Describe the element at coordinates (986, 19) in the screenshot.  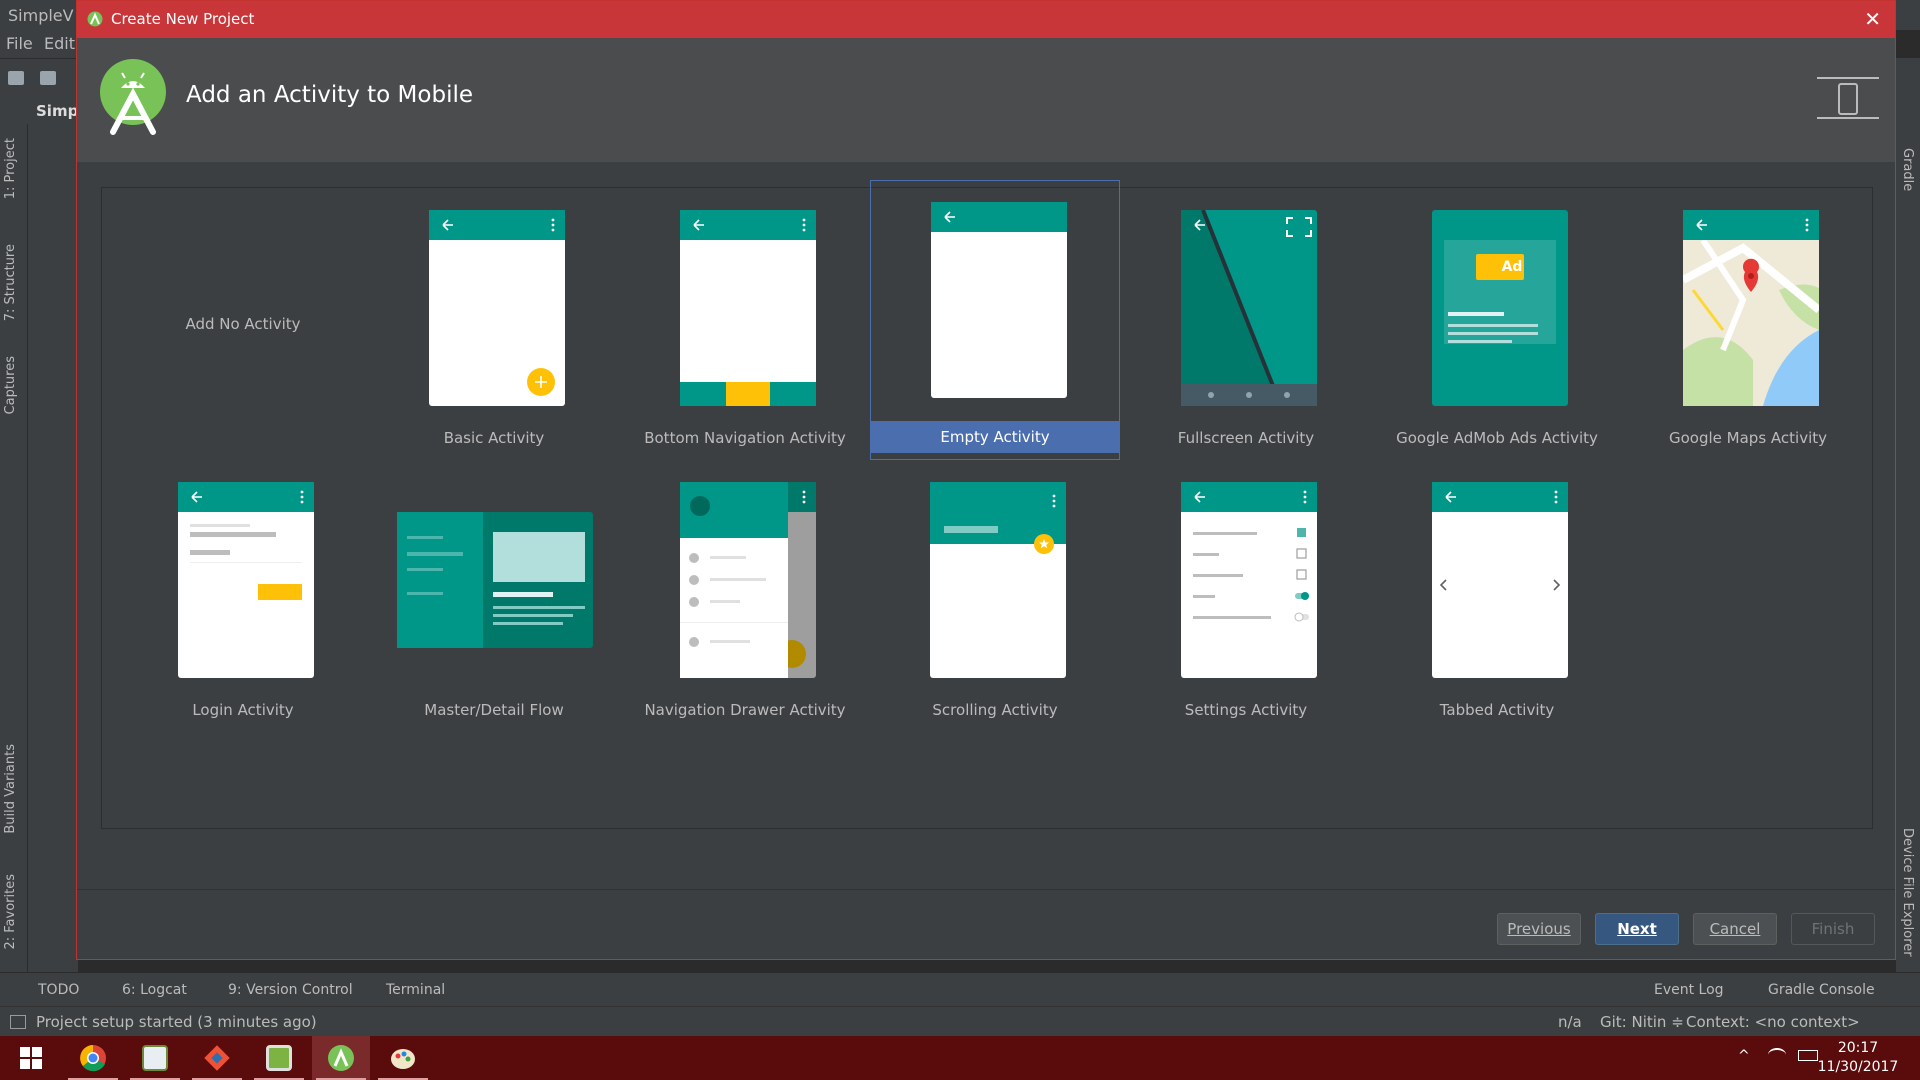
I see `dialog-title-bar: Create New Project ✕` at that location.